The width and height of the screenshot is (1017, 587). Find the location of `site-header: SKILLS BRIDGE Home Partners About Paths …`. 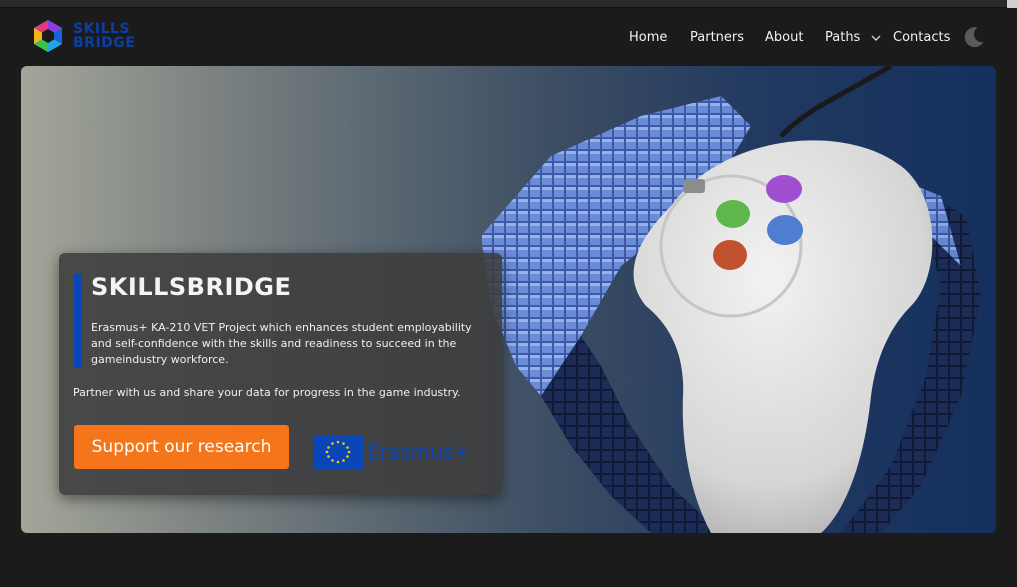

site-header: SKILLS BRIDGE Home Partners About Paths … is located at coordinates (508, 37).